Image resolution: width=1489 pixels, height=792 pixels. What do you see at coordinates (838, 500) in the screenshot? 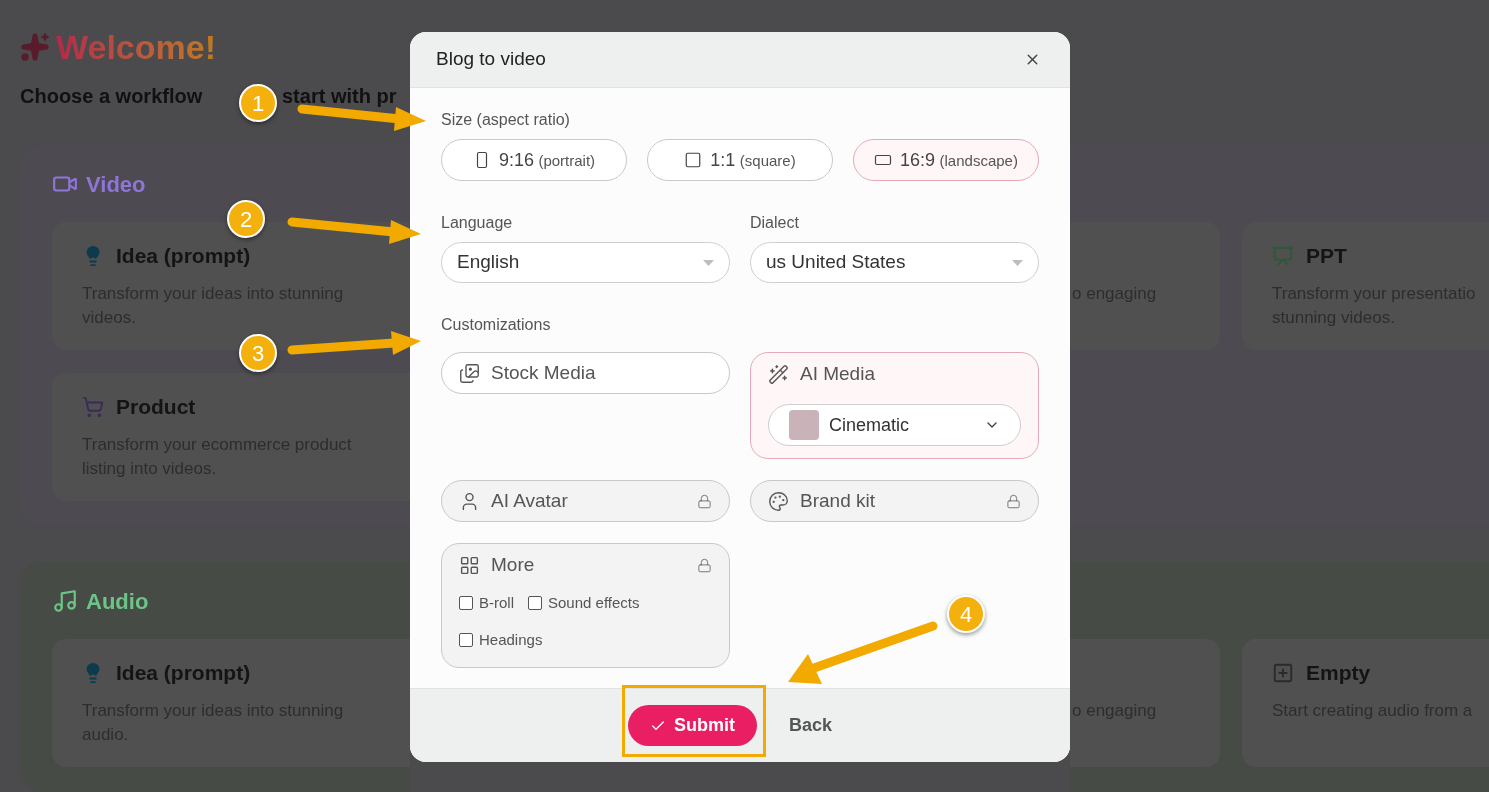
I see `option-label: Brand kit` at bounding box center [838, 500].